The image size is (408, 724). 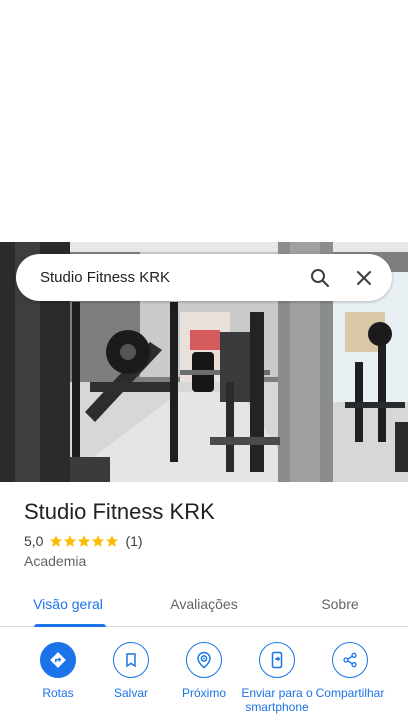 I want to click on action-label: Enviar para o smartphone, so click(x=277, y=700).